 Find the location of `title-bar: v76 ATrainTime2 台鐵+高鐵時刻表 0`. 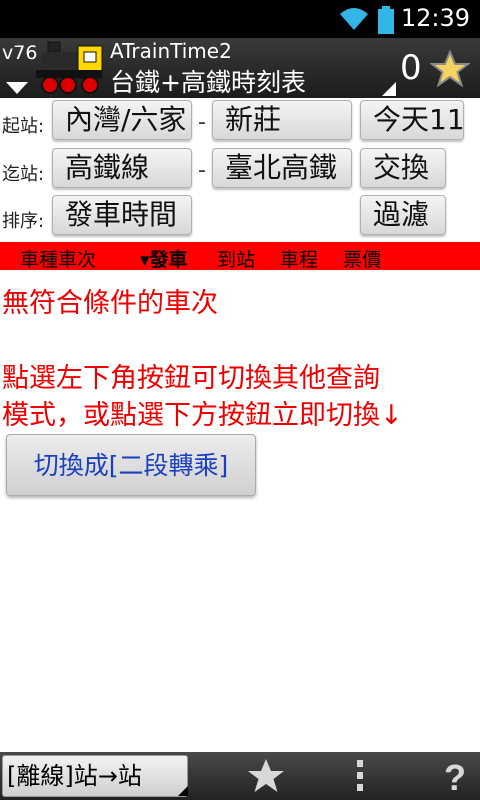

title-bar: v76 ATrainTime2 台鐵+高鐵時刻表 0 is located at coordinates (240, 68).